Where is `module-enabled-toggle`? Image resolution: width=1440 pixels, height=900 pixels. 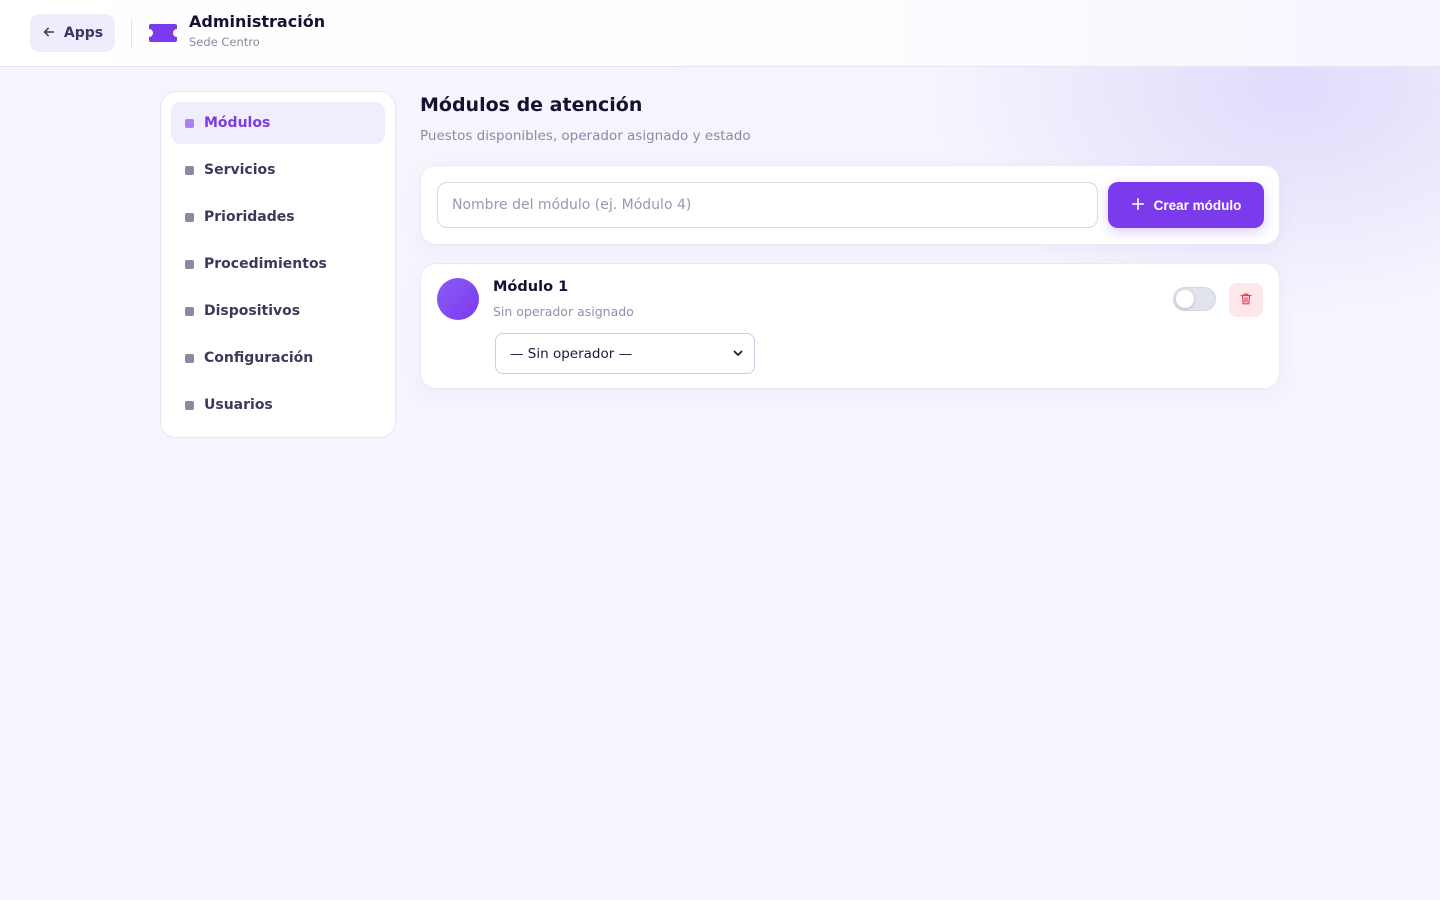 module-enabled-toggle is located at coordinates (1194, 299).